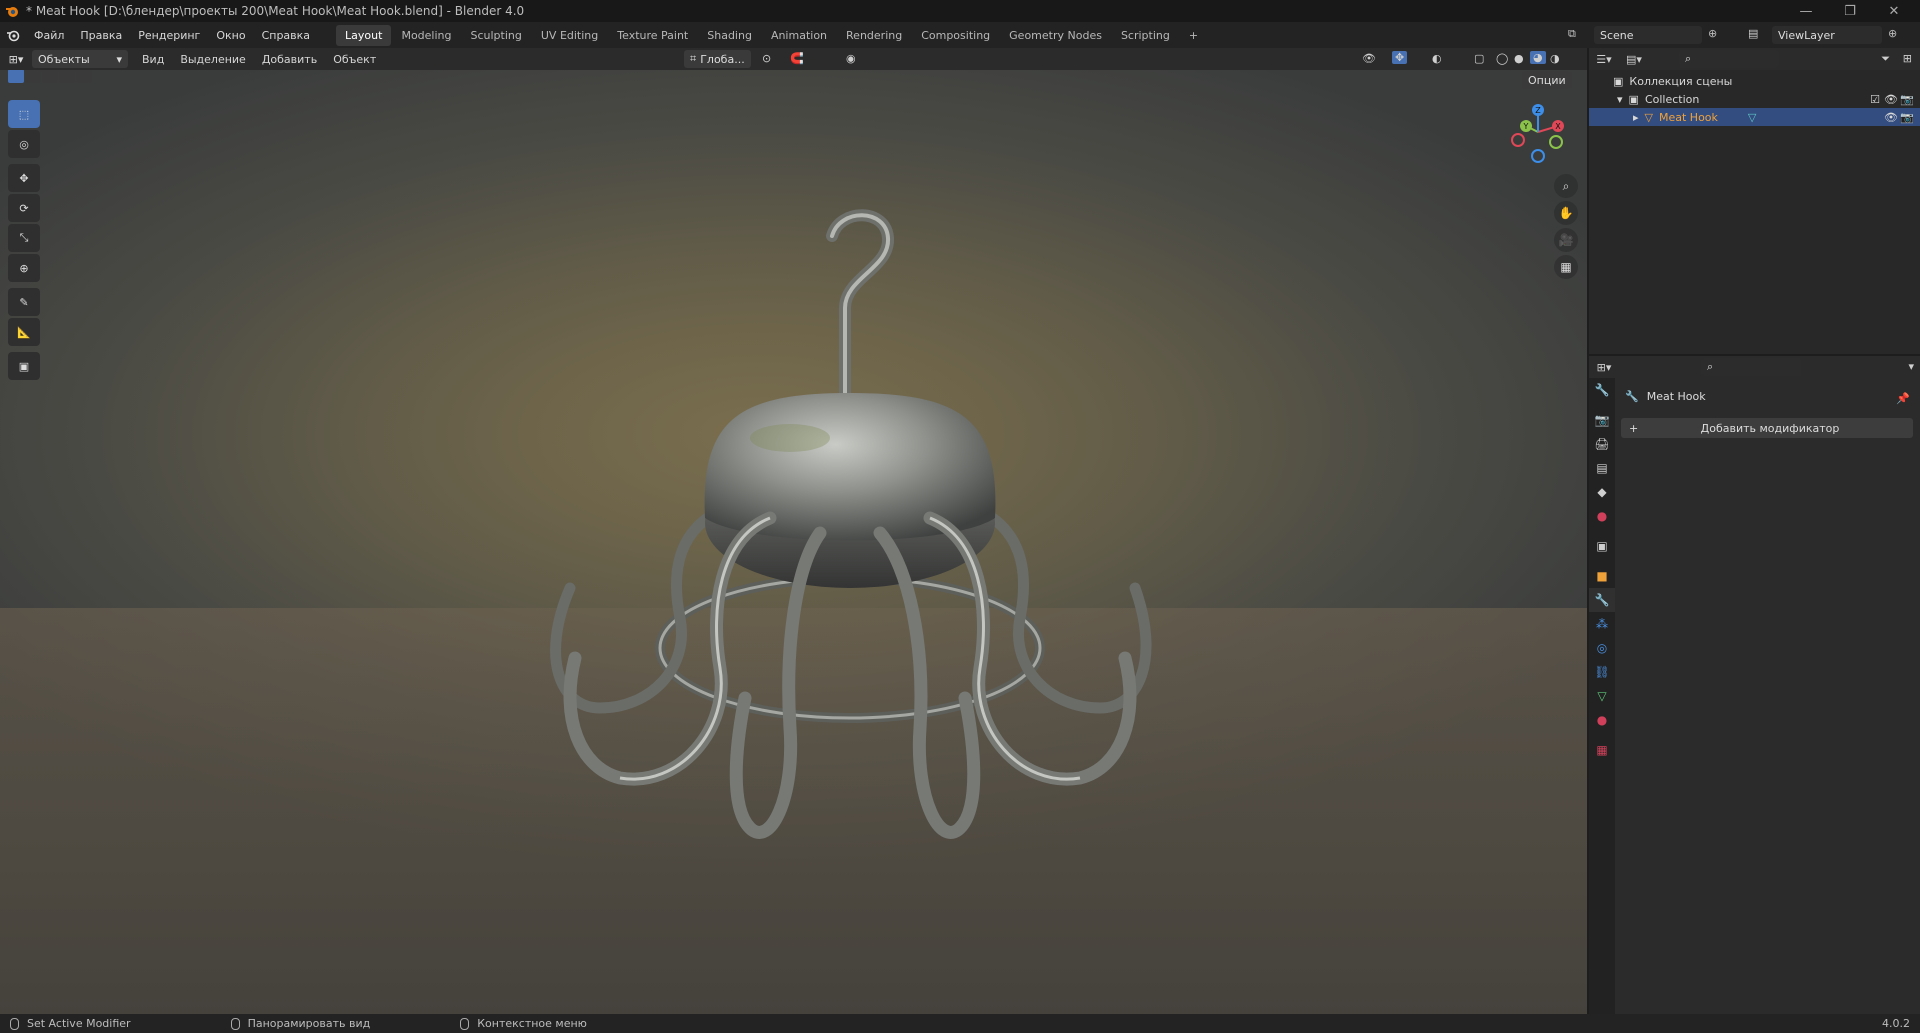  What do you see at coordinates (1602, 720) in the screenshot?
I see `material-icon: ●` at bounding box center [1602, 720].